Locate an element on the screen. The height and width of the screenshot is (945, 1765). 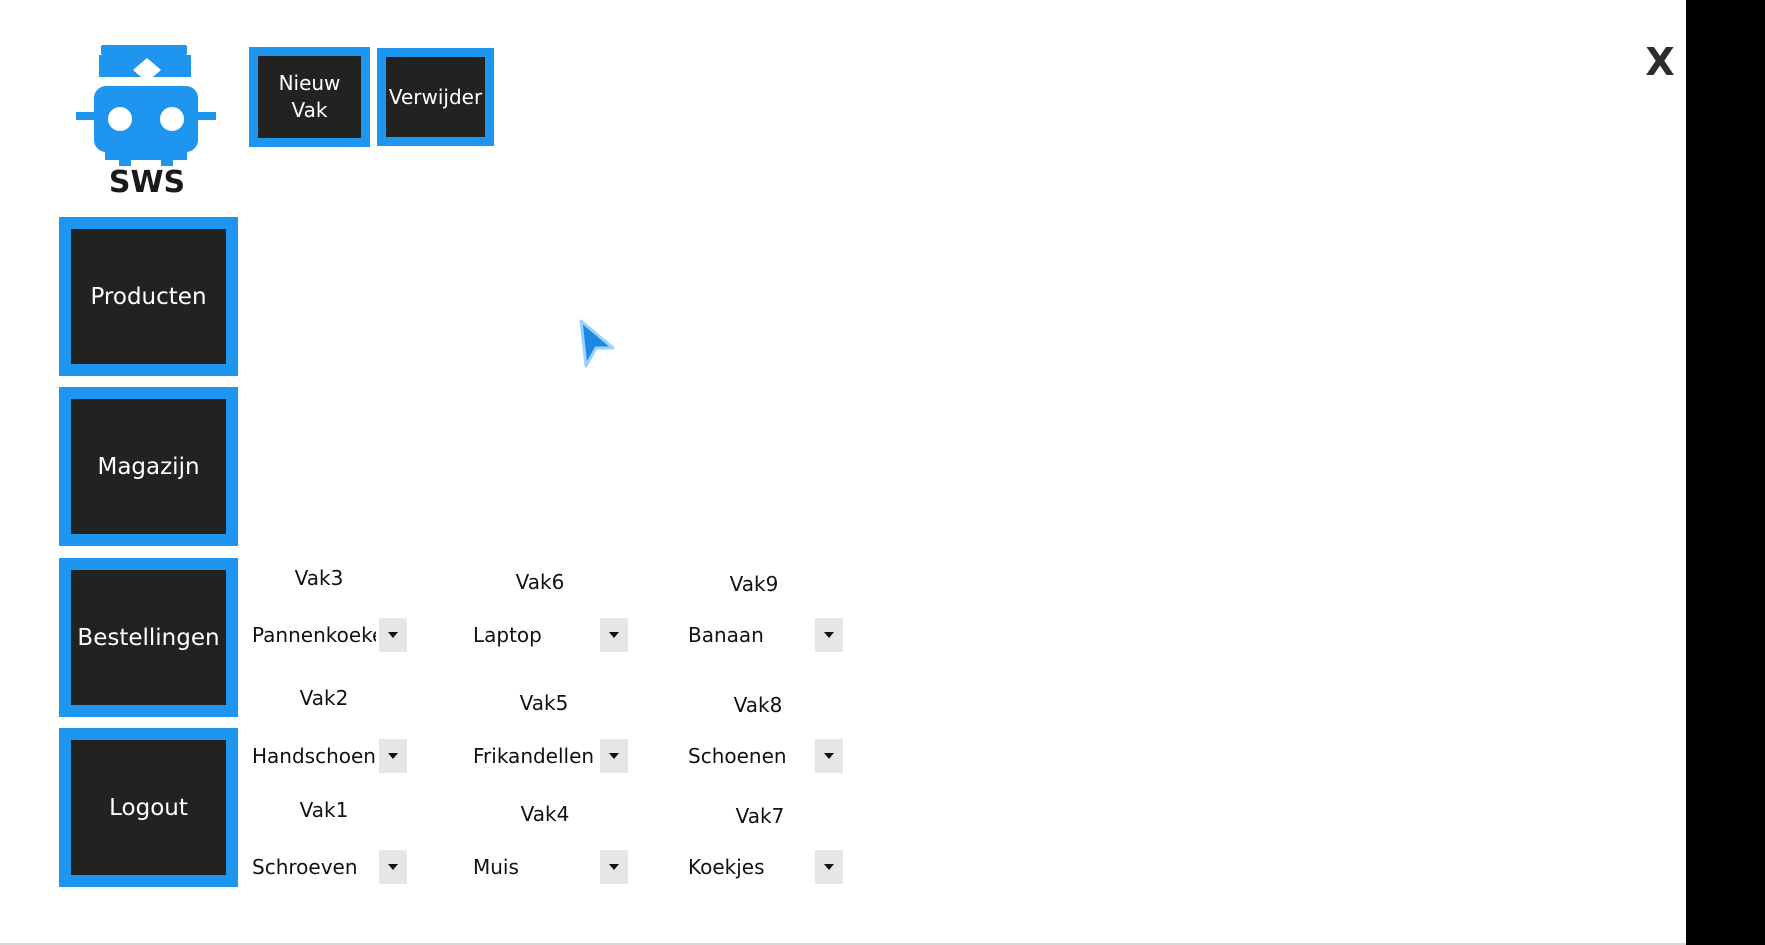
nav-magazijn-button: Magazijn is located at coordinates (148, 466).